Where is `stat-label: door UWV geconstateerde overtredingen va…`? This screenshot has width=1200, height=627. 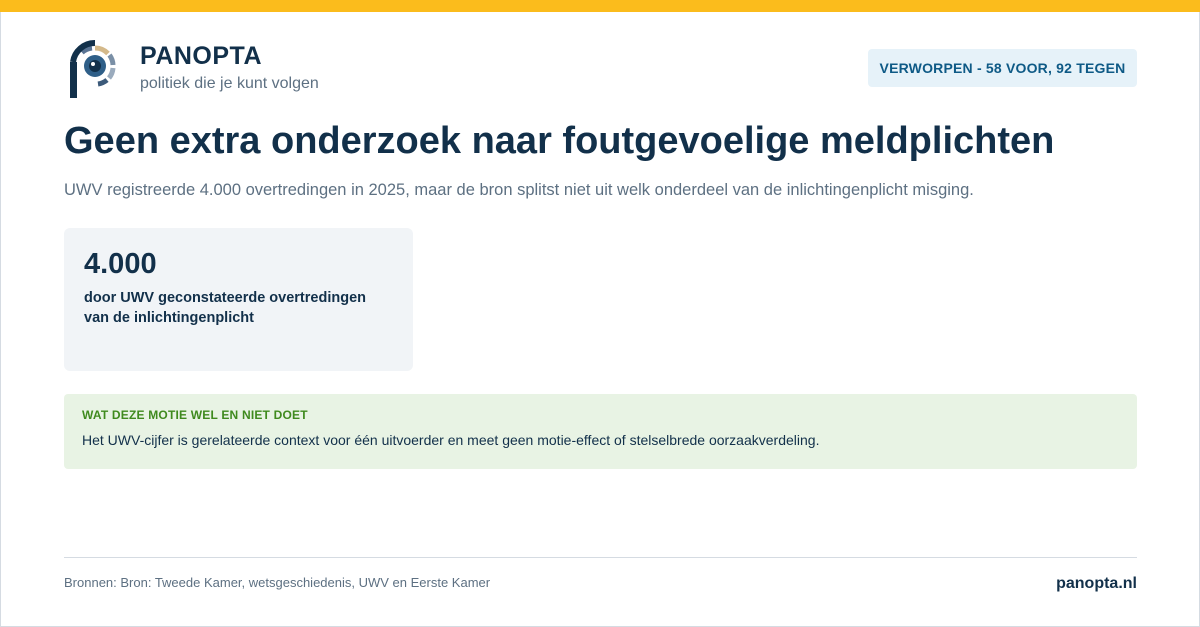 stat-label: door UWV geconstateerde overtredingen va… is located at coordinates (225, 308).